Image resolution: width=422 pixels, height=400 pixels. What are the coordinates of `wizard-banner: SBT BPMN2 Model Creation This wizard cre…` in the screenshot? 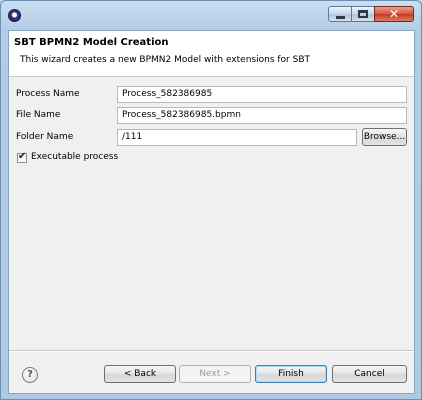 It's located at (211, 54).